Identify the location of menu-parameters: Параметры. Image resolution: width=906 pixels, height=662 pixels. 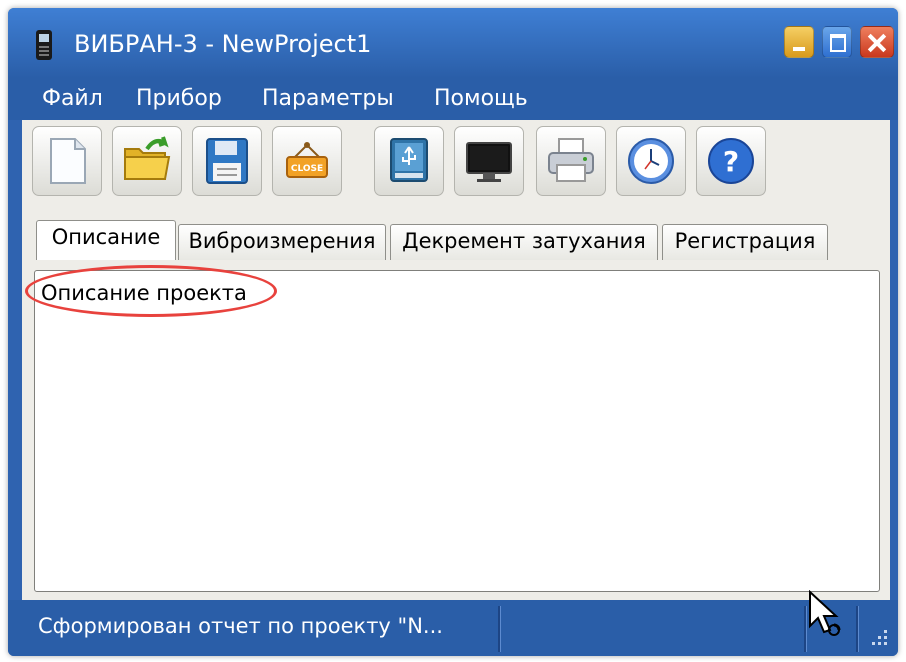
(328, 98).